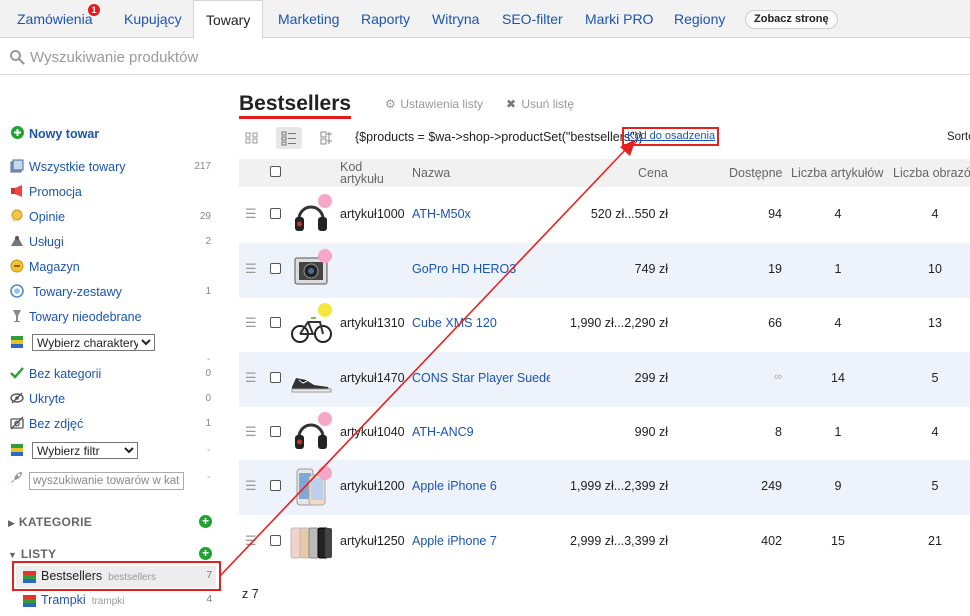 This screenshot has height=616, width=970. What do you see at coordinates (837, 173) in the screenshot?
I see `column-header-items: Liczba artykułów` at bounding box center [837, 173].